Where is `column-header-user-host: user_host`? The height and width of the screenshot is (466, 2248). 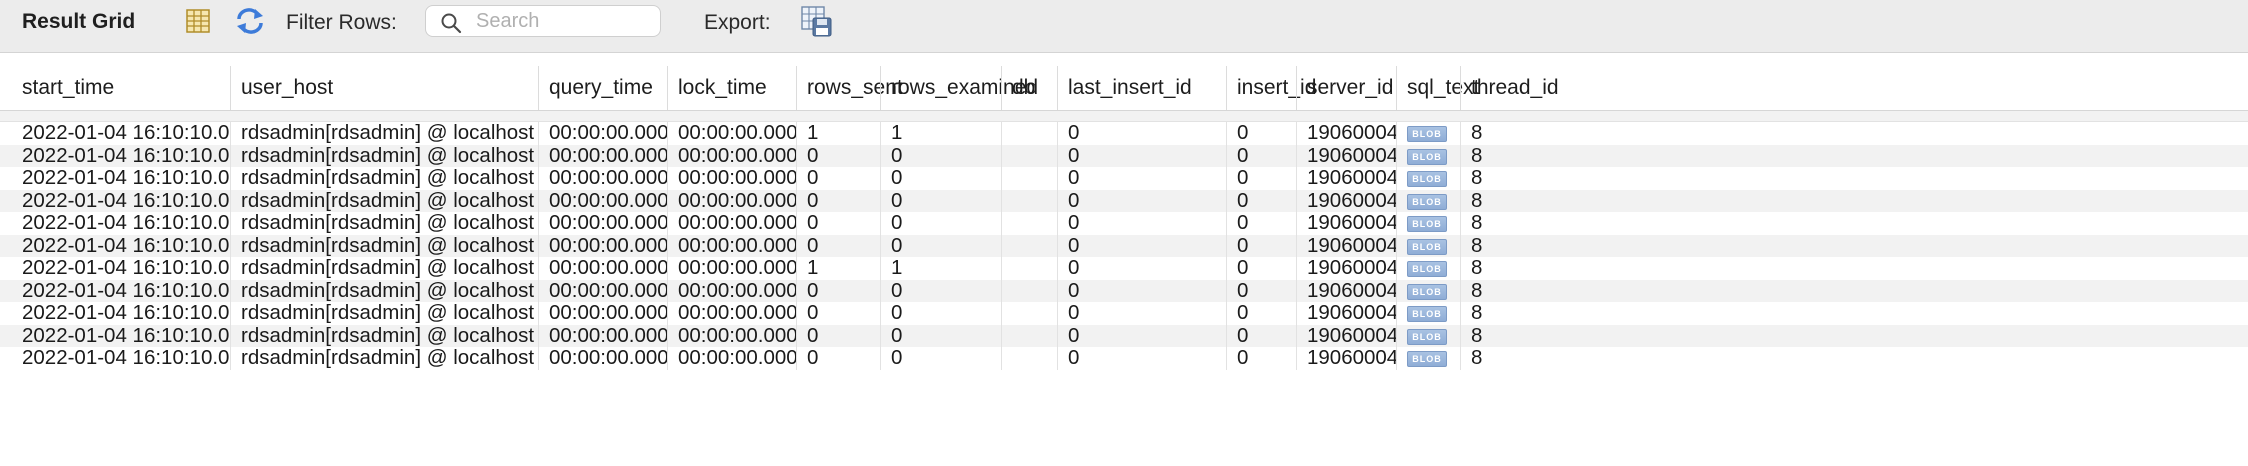 column-header-user-host: user_host is located at coordinates (384, 88).